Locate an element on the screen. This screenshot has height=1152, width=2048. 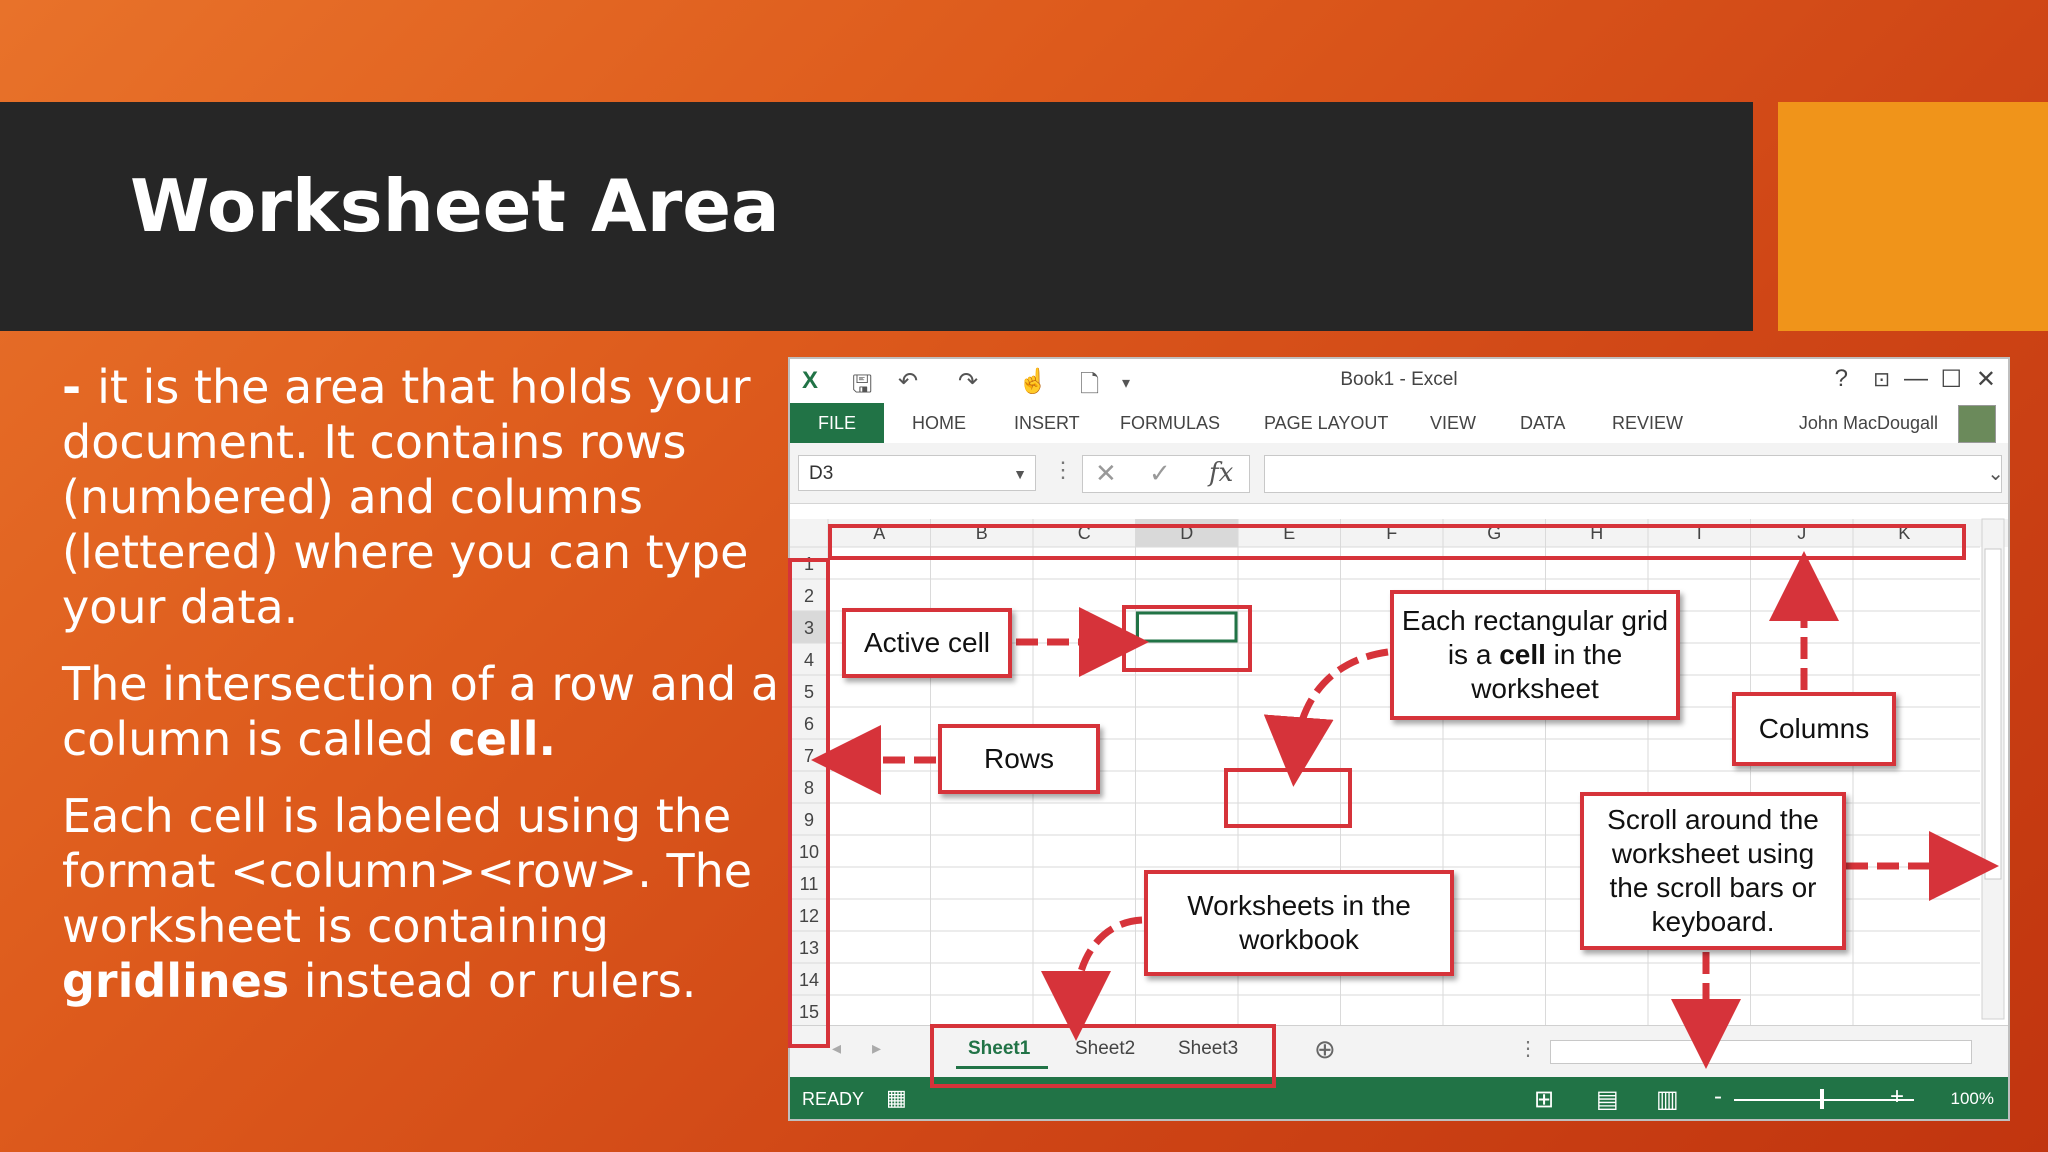
column-header-e: E is located at coordinates (1289, 533).